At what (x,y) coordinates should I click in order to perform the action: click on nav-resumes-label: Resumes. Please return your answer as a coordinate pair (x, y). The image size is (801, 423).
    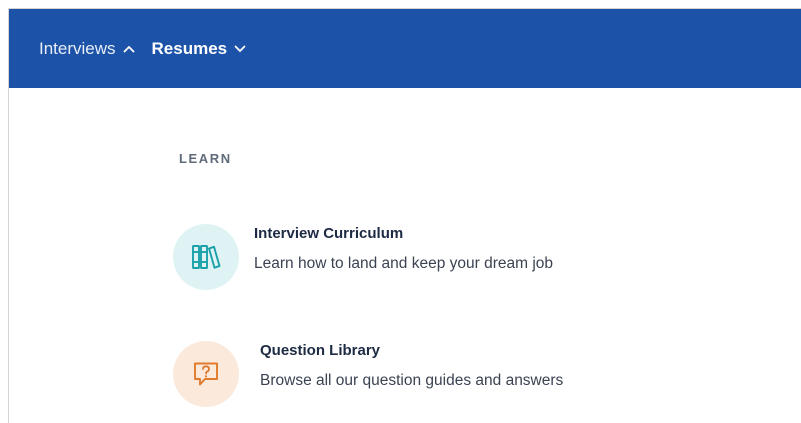
    Looking at the image, I should click on (189, 48).